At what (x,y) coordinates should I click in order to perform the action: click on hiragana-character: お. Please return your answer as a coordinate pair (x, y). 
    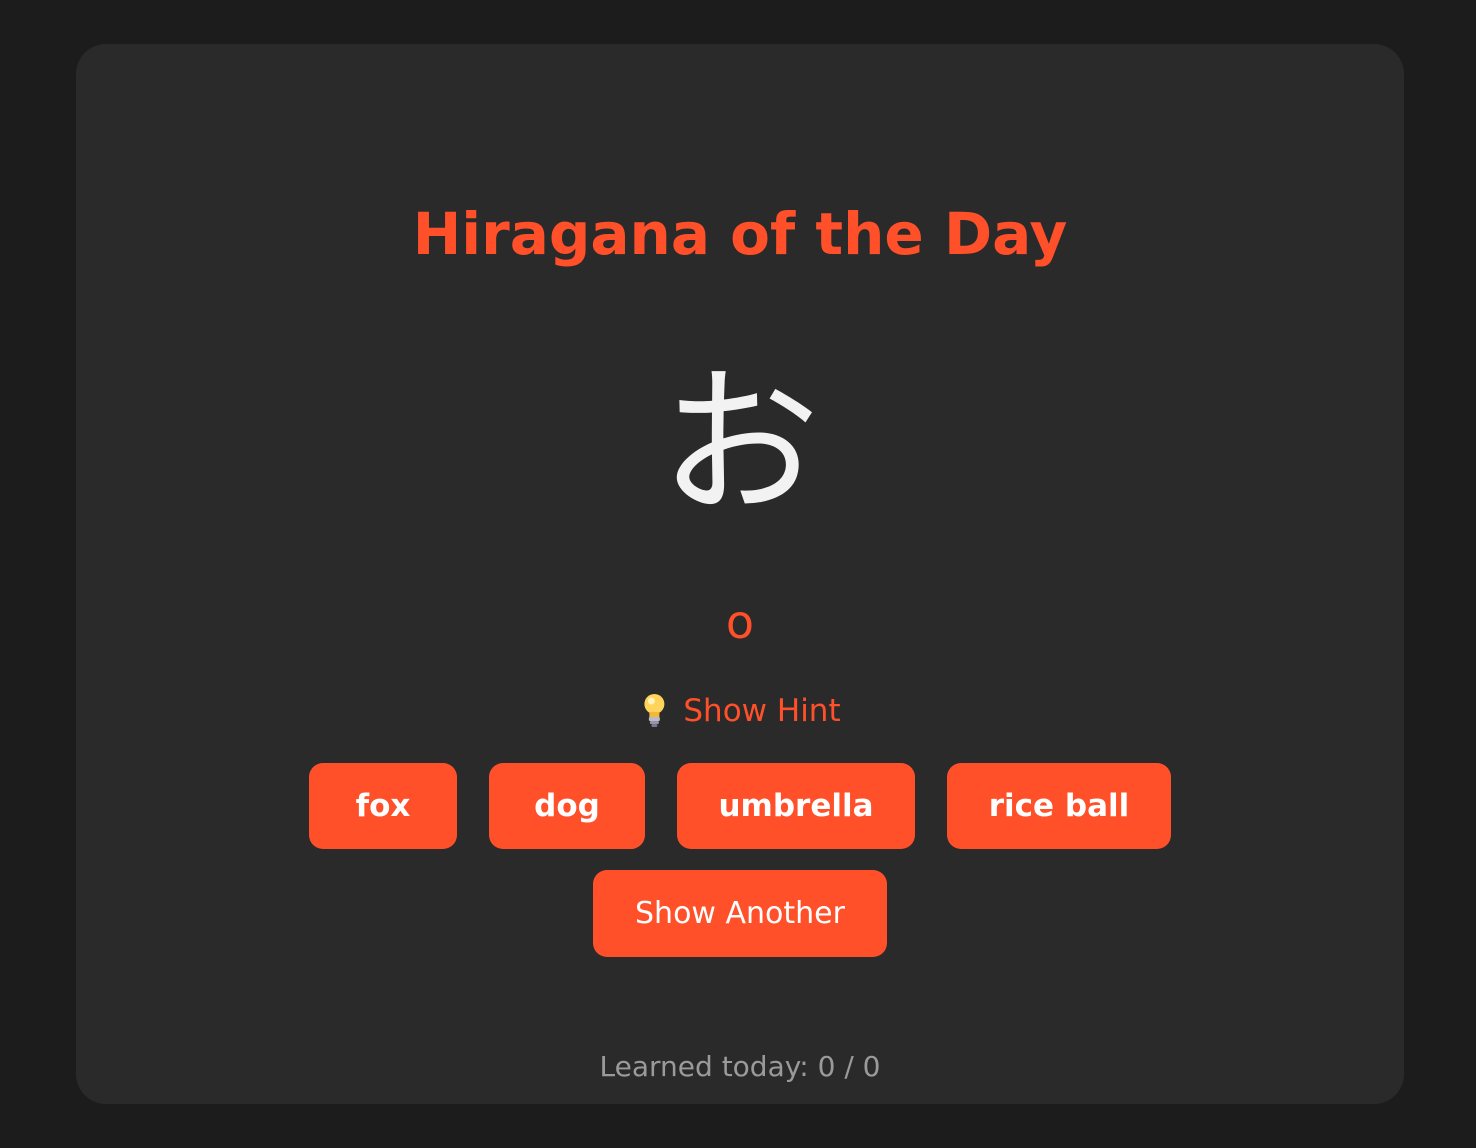
    Looking at the image, I should click on (739, 443).